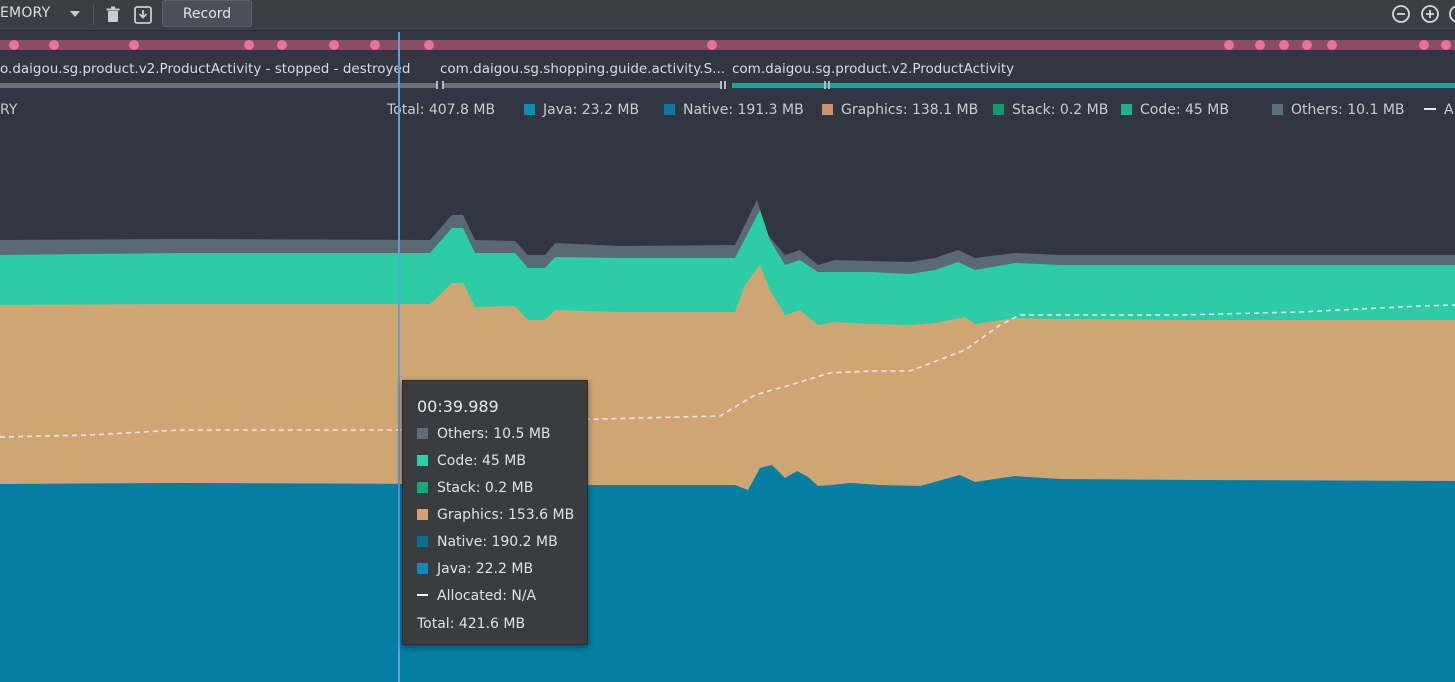 The width and height of the screenshot is (1455, 682). What do you see at coordinates (910, 110) in the screenshot?
I see `legend-graphics-label: Graphics: 138.1 MB` at bounding box center [910, 110].